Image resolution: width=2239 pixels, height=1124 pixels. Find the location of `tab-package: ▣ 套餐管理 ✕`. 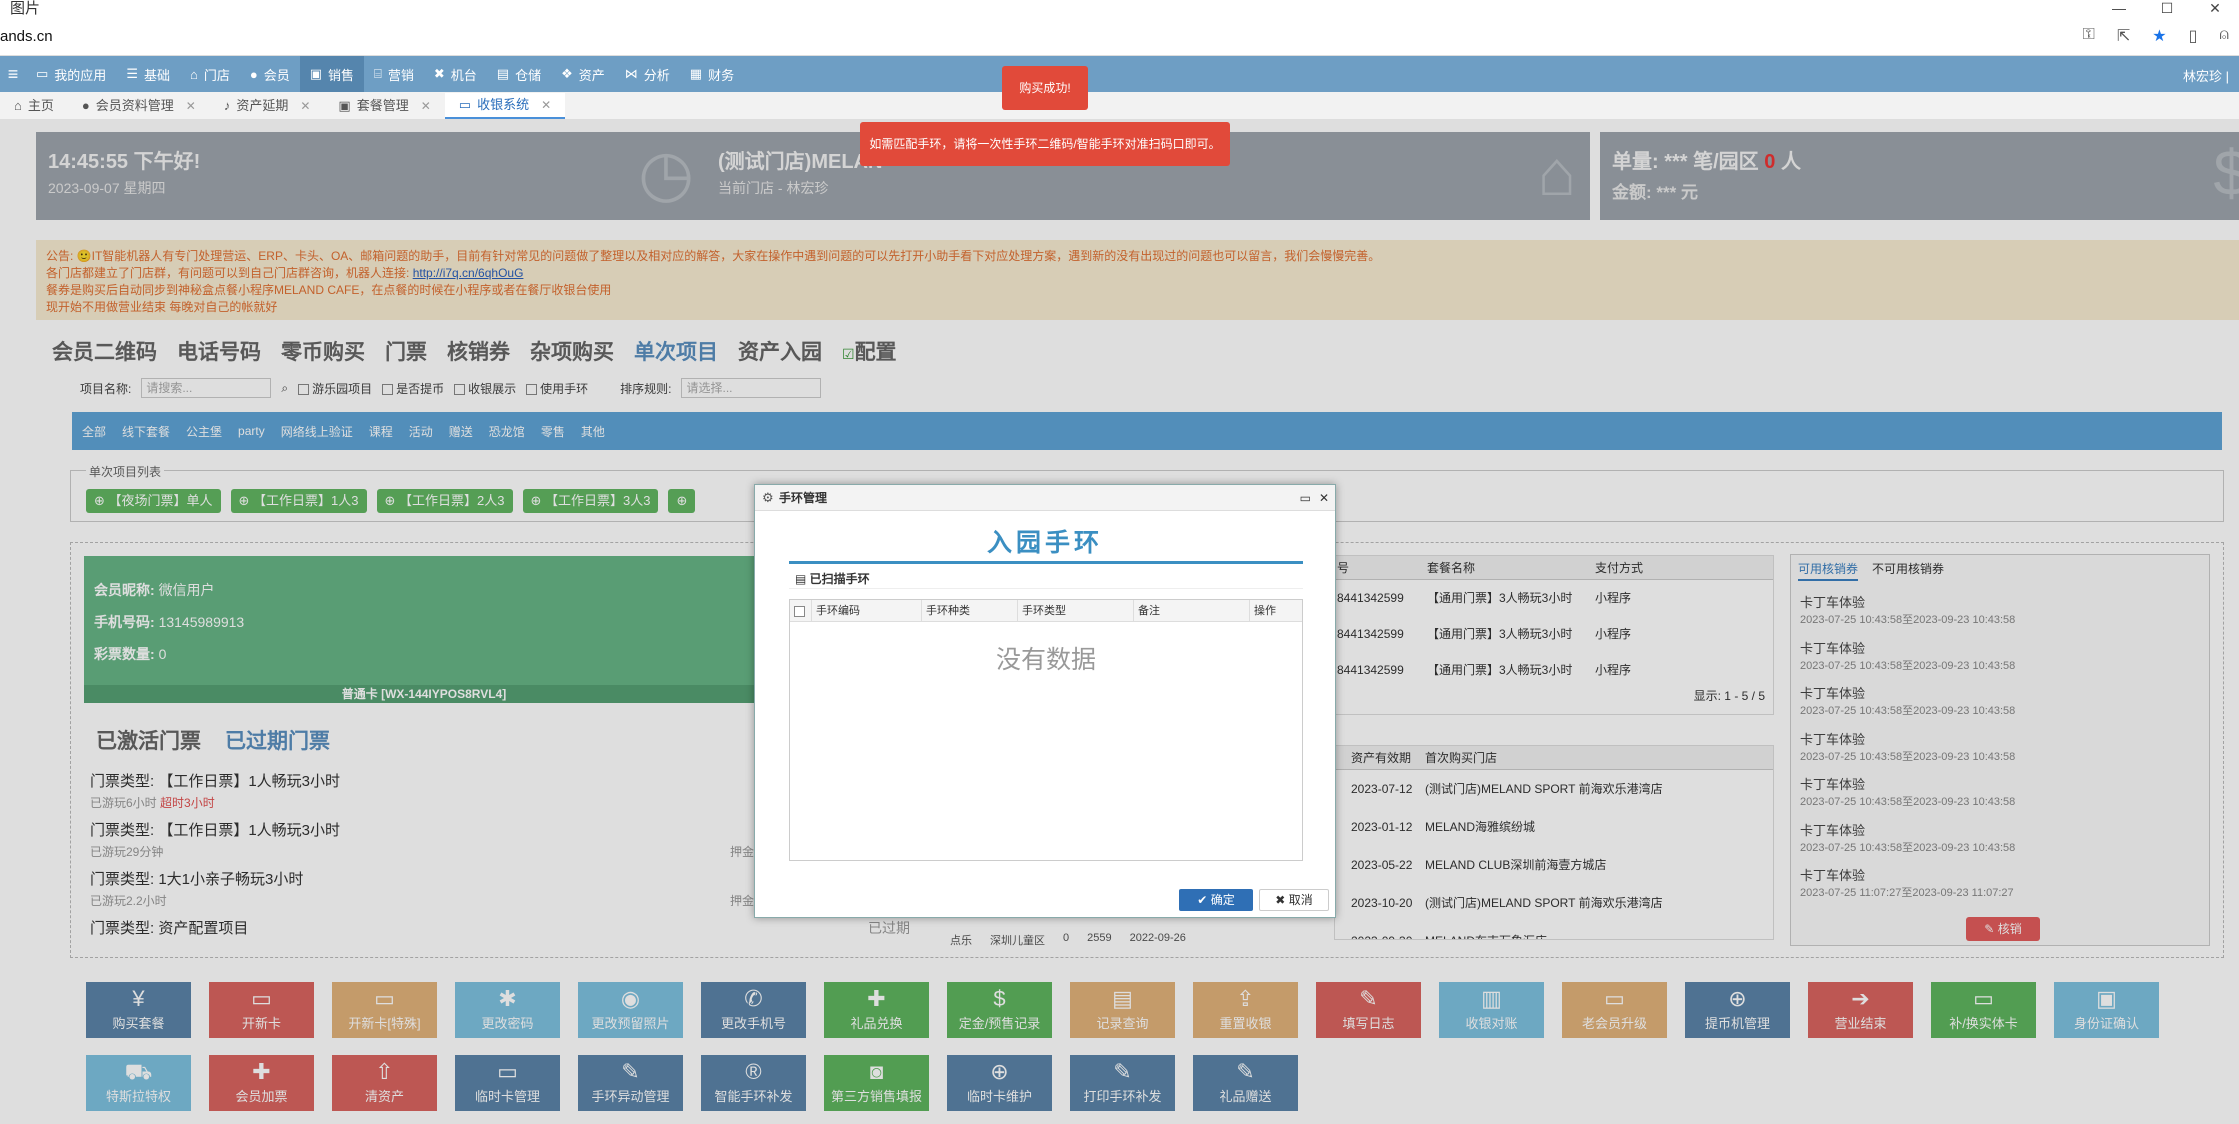

tab-package: ▣ 套餐管理 ✕ is located at coordinates (384, 106).